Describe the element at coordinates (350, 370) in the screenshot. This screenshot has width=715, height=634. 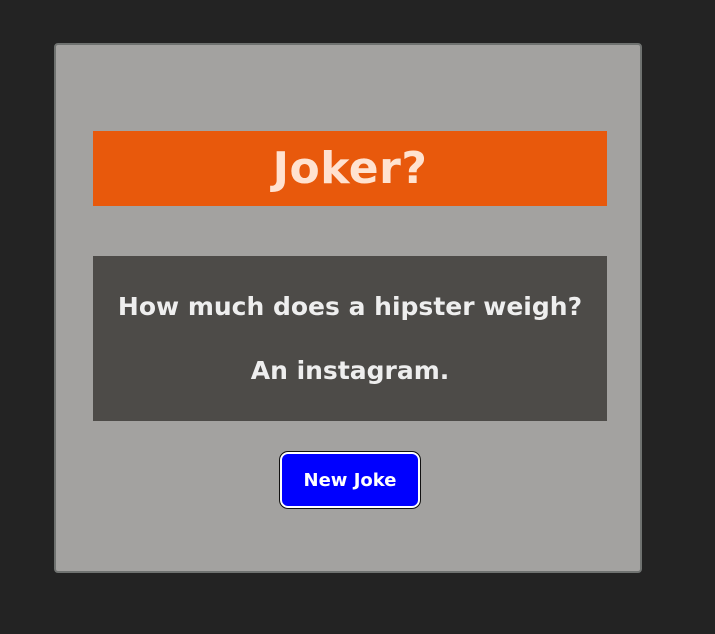
I see `joke-punchline: An instagram.` at that location.